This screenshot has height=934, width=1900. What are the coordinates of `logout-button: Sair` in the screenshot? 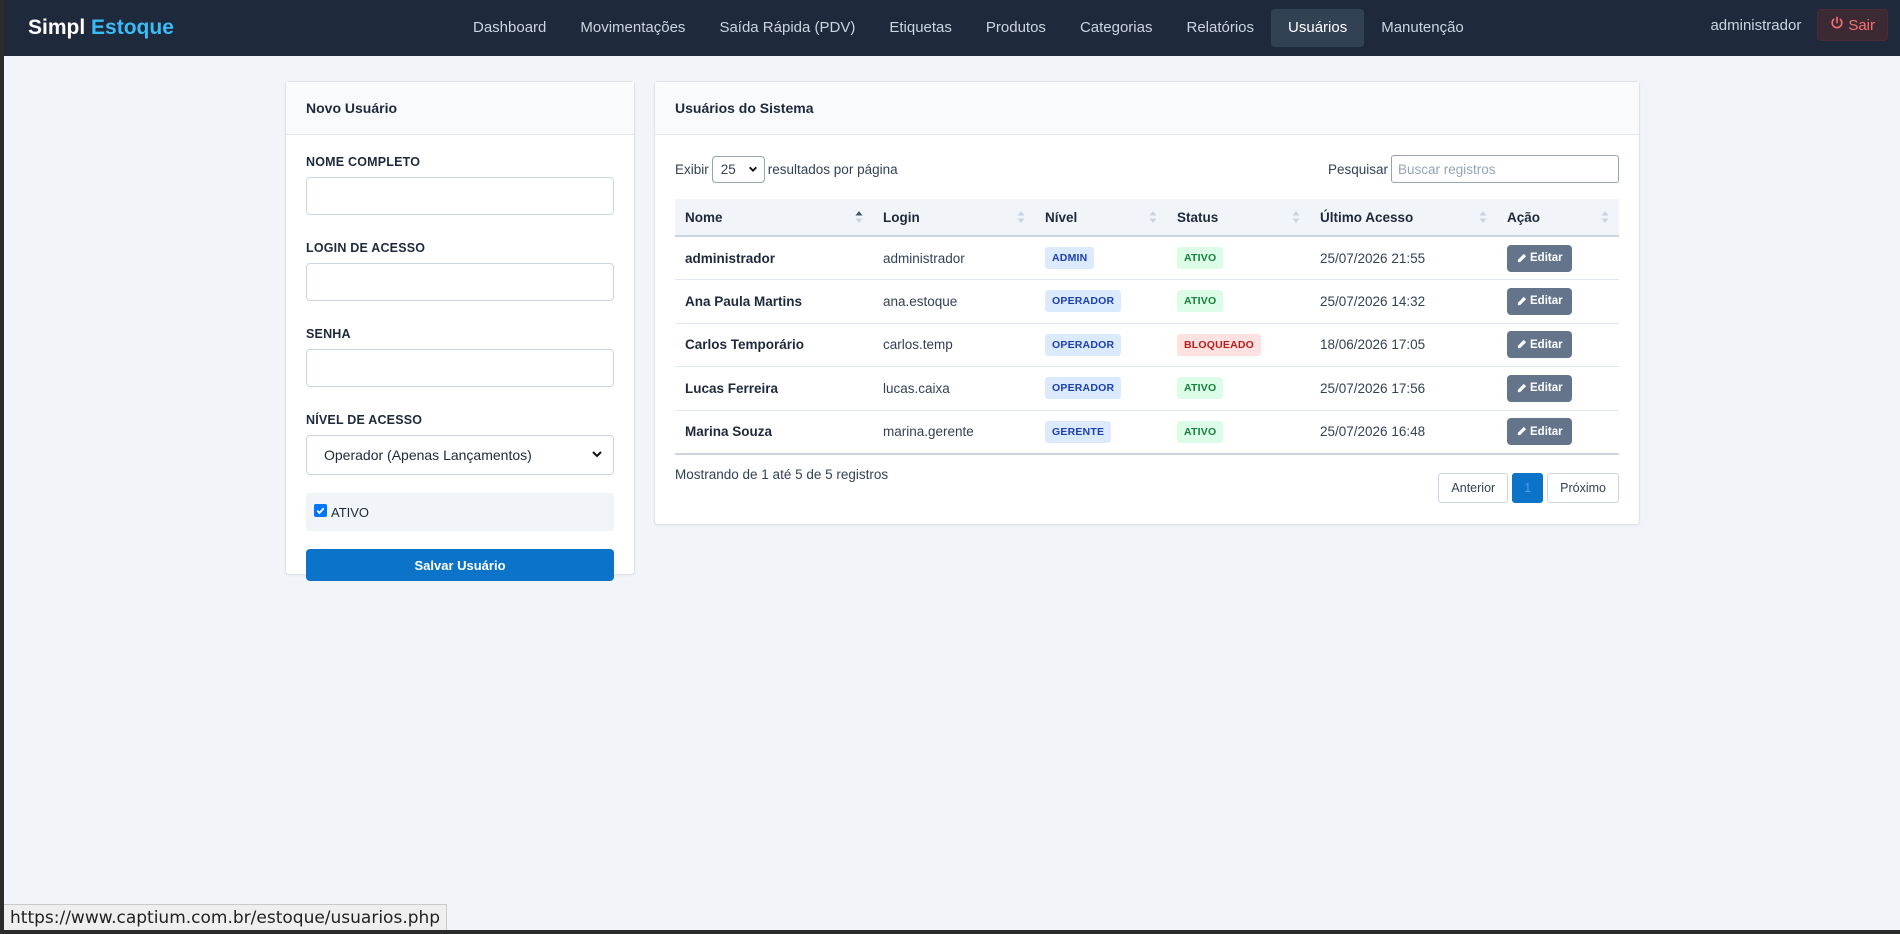 It's located at (1852, 25).